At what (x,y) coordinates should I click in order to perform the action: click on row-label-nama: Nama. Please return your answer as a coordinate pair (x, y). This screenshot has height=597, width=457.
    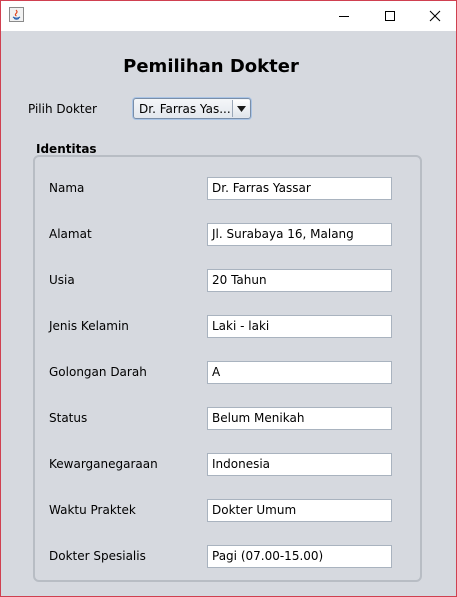
    Looking at the image, I should click on (67, 188).